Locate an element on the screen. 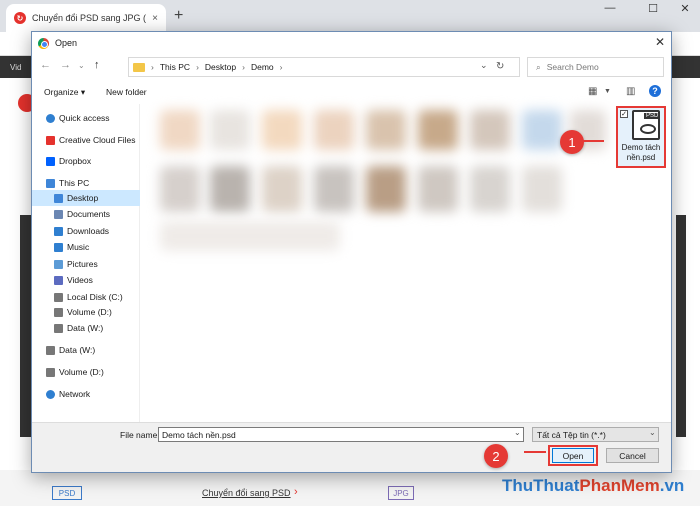  psd-file-icon: PSD is located at coordinates (646, 125).